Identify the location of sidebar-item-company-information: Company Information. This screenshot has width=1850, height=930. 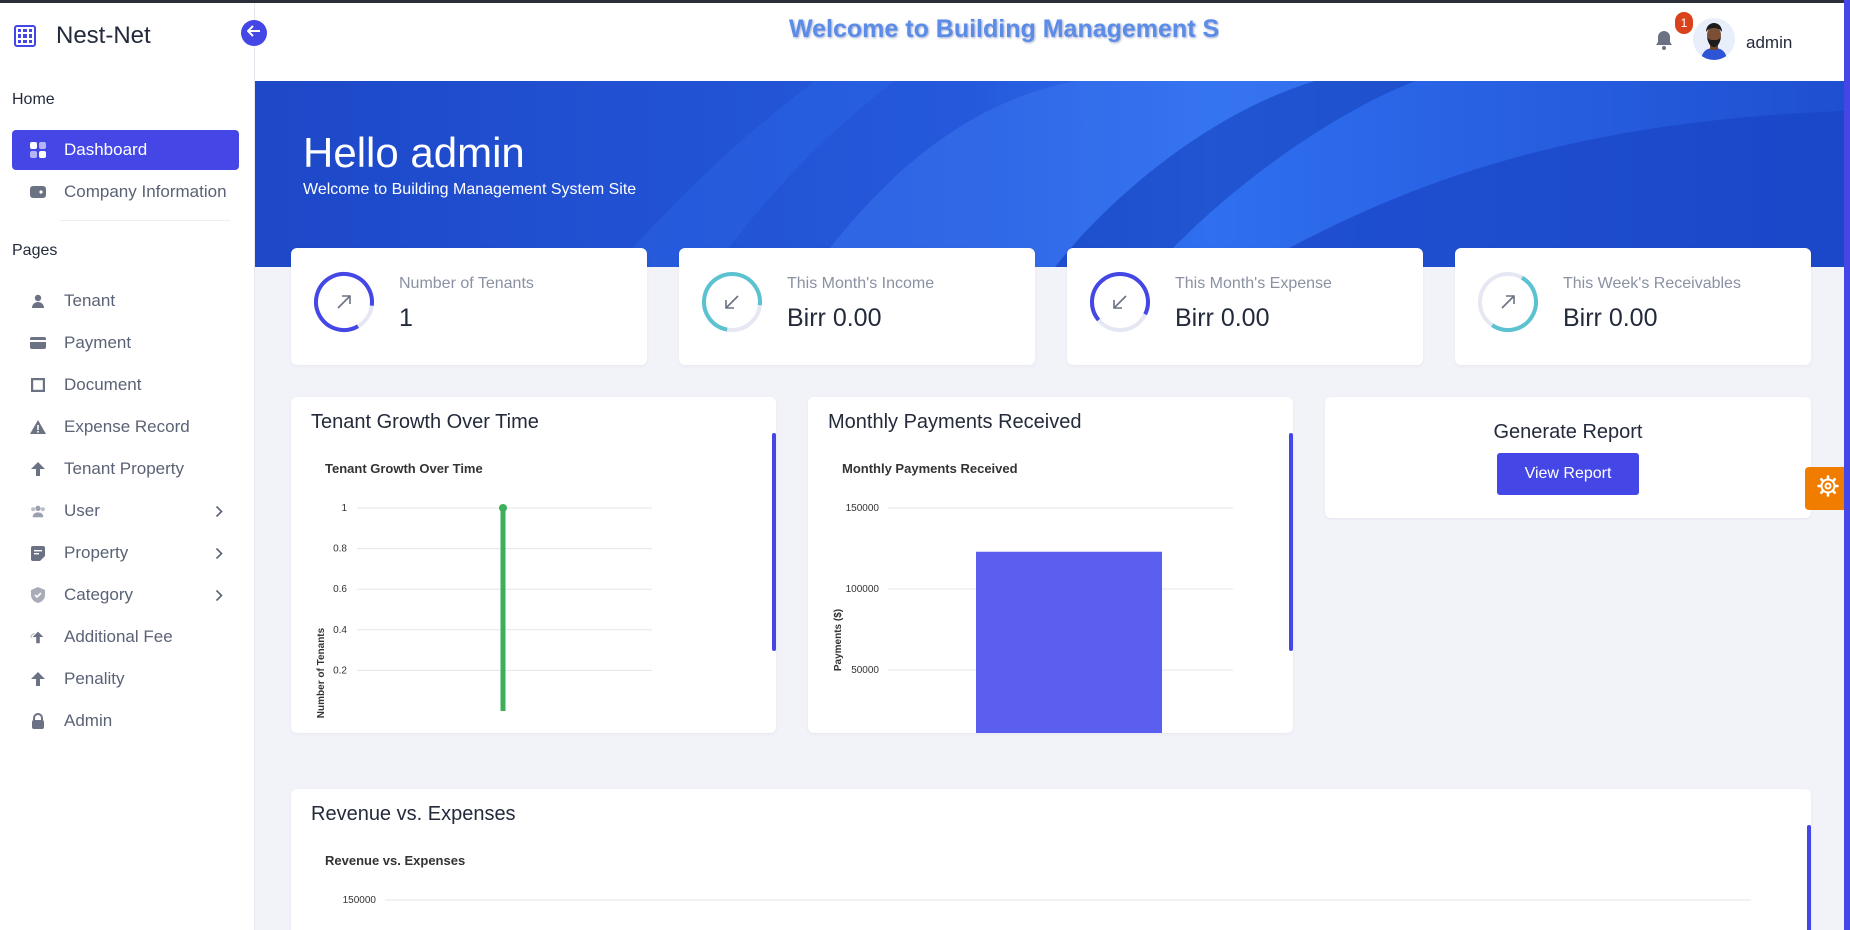
(125, 192).